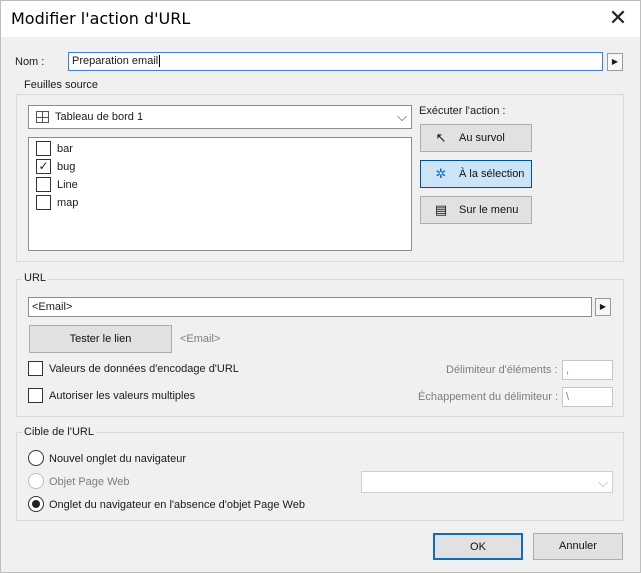 Image resolution: width=641 pixels, height=573 pixels. What do you see at coordinates (489, 210) in the screenshot?
I see `menu-action-label: Sur le menu` at bounding box center [489, 210].